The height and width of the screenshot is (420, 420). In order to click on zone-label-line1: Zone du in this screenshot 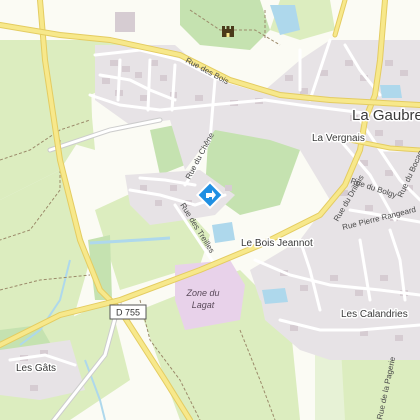, I will do `click(202, 293)`.